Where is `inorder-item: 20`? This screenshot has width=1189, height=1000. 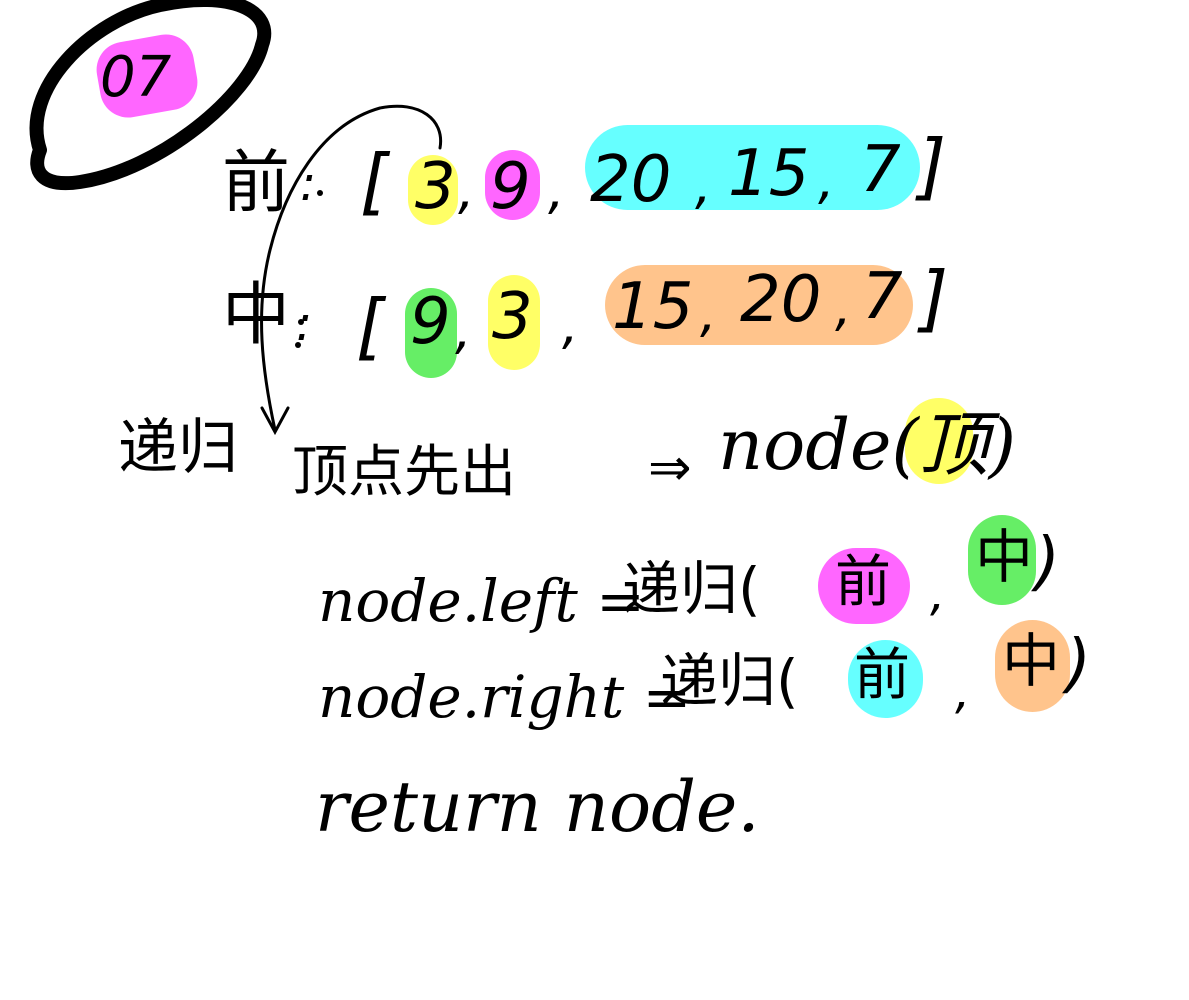
inorder-item: 20 is located at coordinates (781, 300).